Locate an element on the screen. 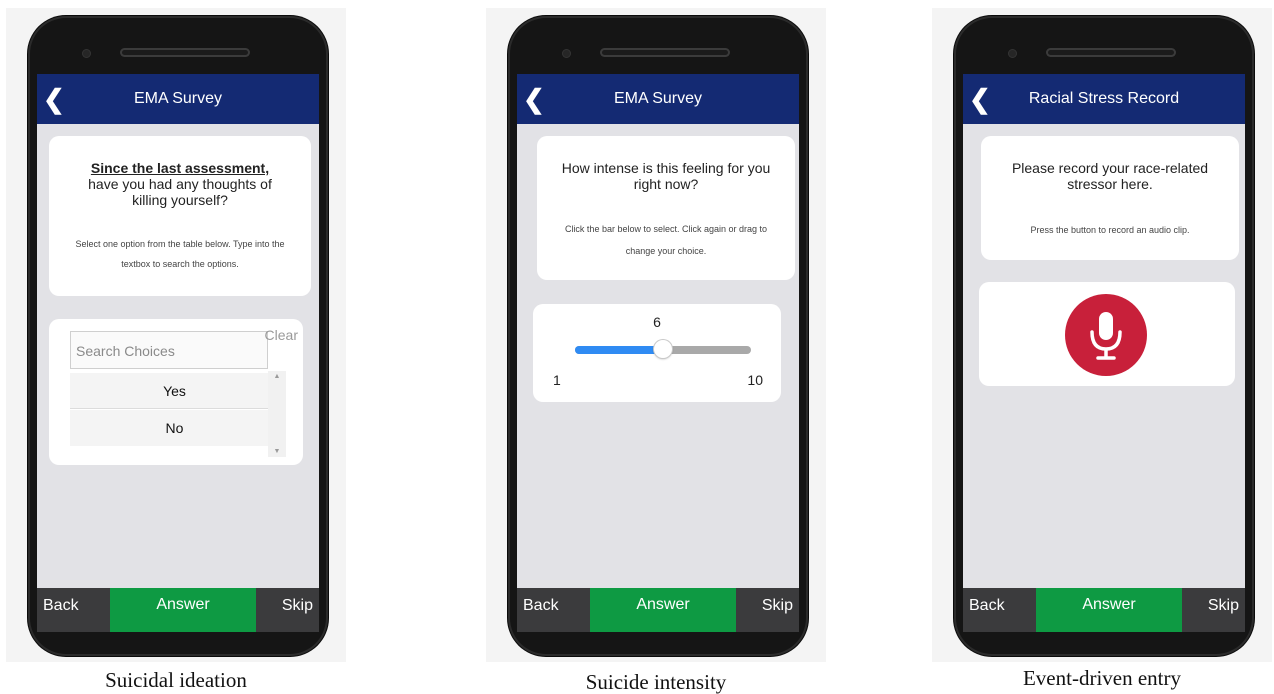 The width and height of the screenshot is (1274, 694). question-line: Please record your race-related is located at coordinates (1110, 168).